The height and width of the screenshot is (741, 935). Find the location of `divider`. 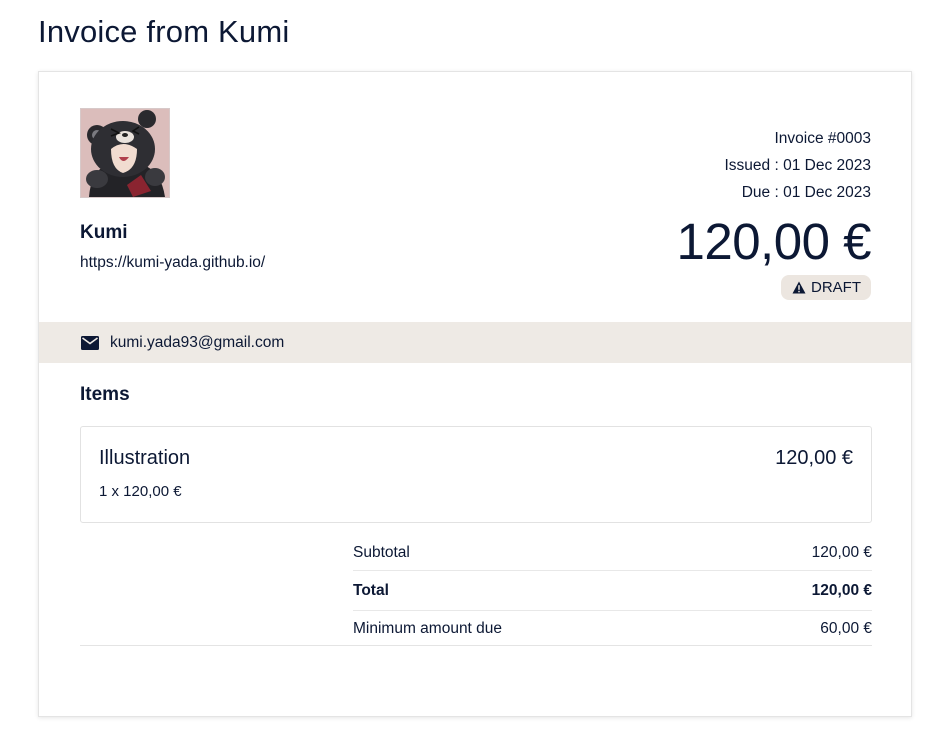

divider is located at coordinates (476, 645).